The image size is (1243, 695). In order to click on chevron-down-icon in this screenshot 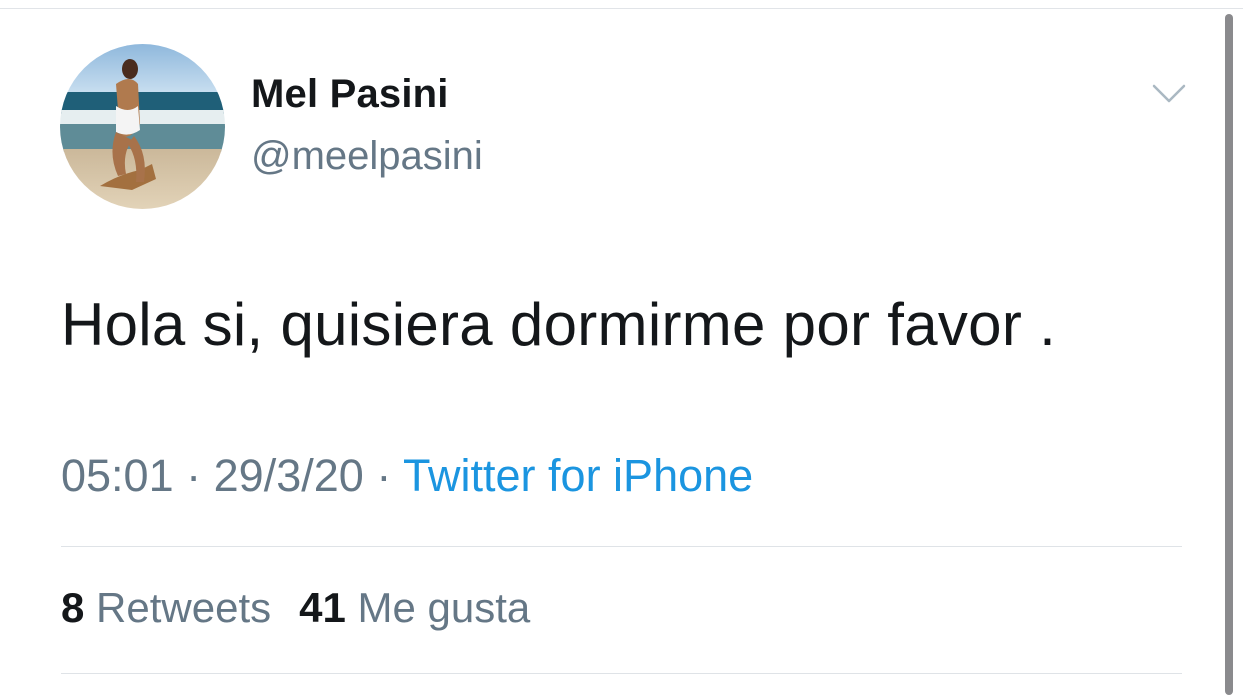, I will do `click(1169, 94)`.